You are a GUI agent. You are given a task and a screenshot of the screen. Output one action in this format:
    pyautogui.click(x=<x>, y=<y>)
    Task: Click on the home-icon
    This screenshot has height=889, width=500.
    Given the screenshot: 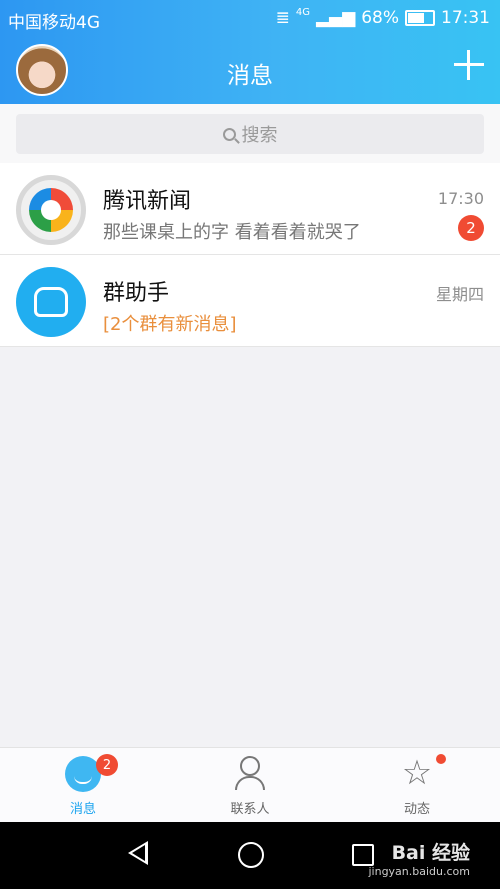 What is the action you would take?
    pyautogui.click(x=251, y=855)
    